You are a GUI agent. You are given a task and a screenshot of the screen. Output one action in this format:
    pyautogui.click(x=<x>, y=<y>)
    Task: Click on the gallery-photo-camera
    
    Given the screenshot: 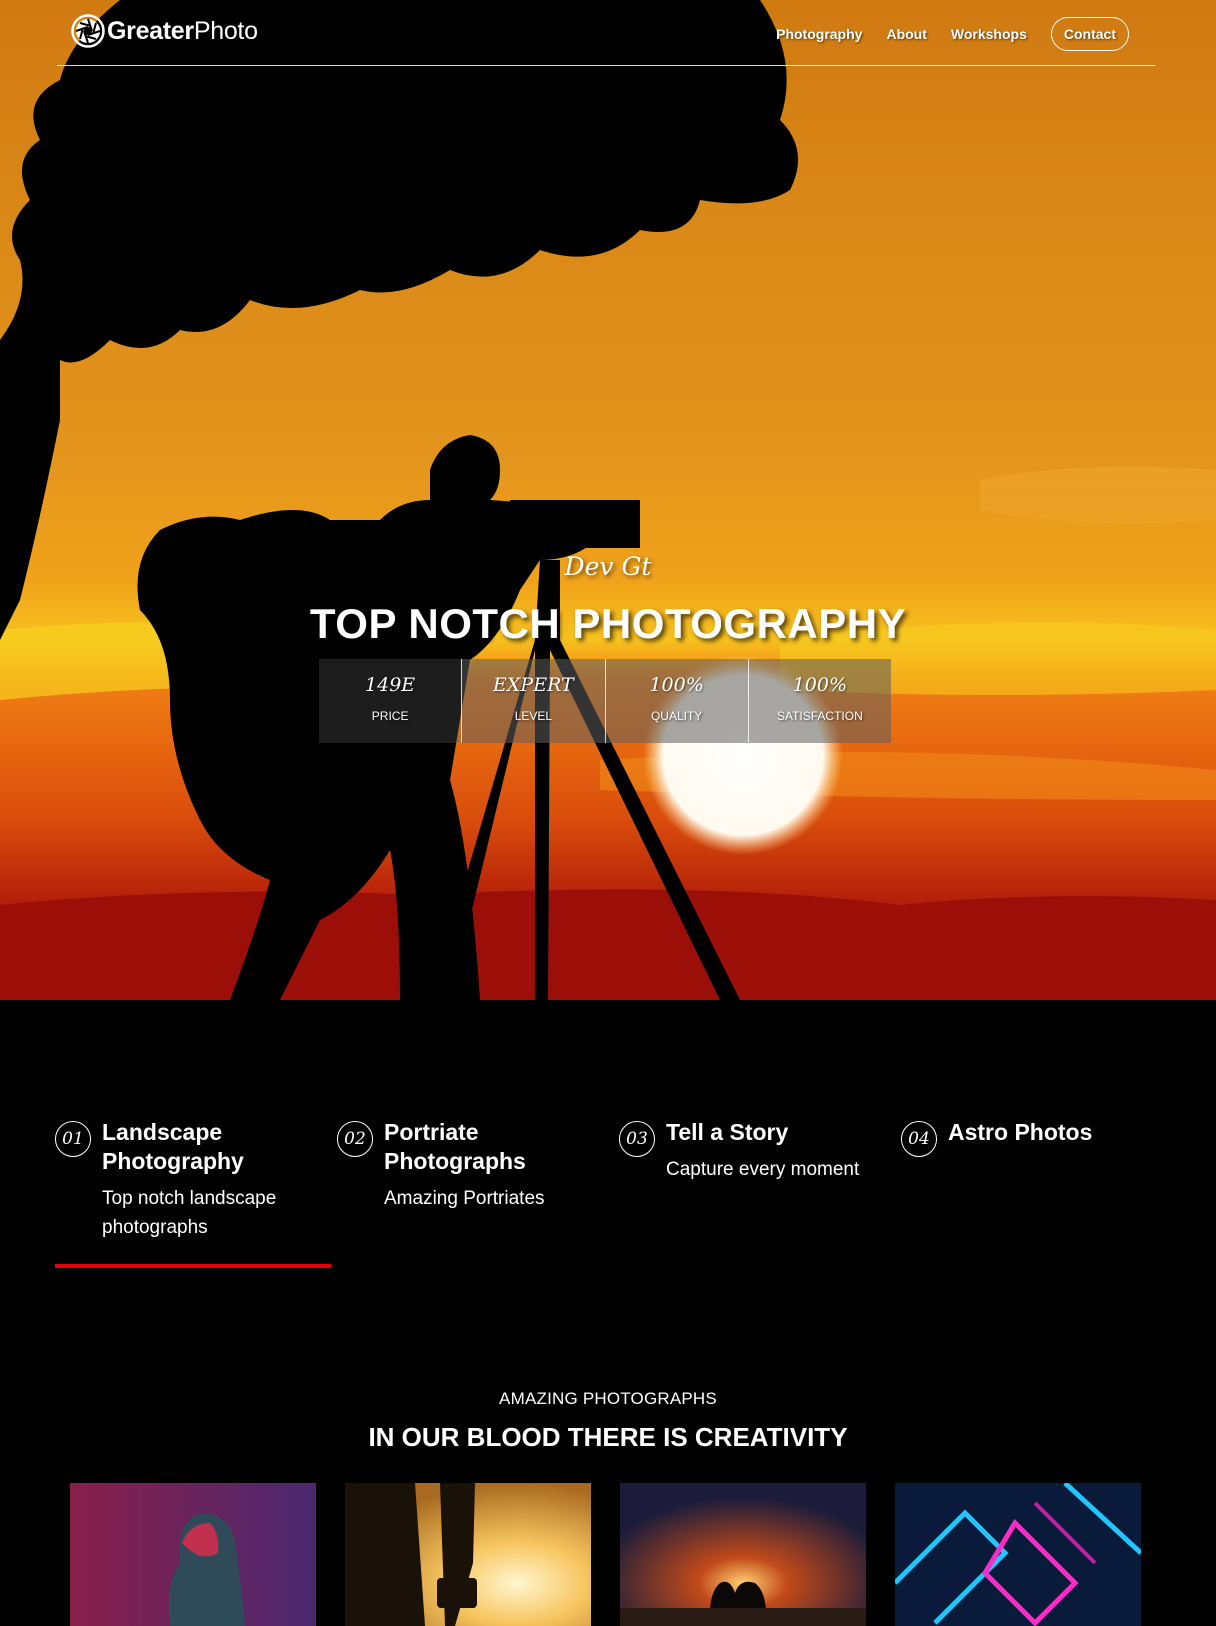 What is the action you would take?
    pyautogui.click(x=468, y=1554)
    